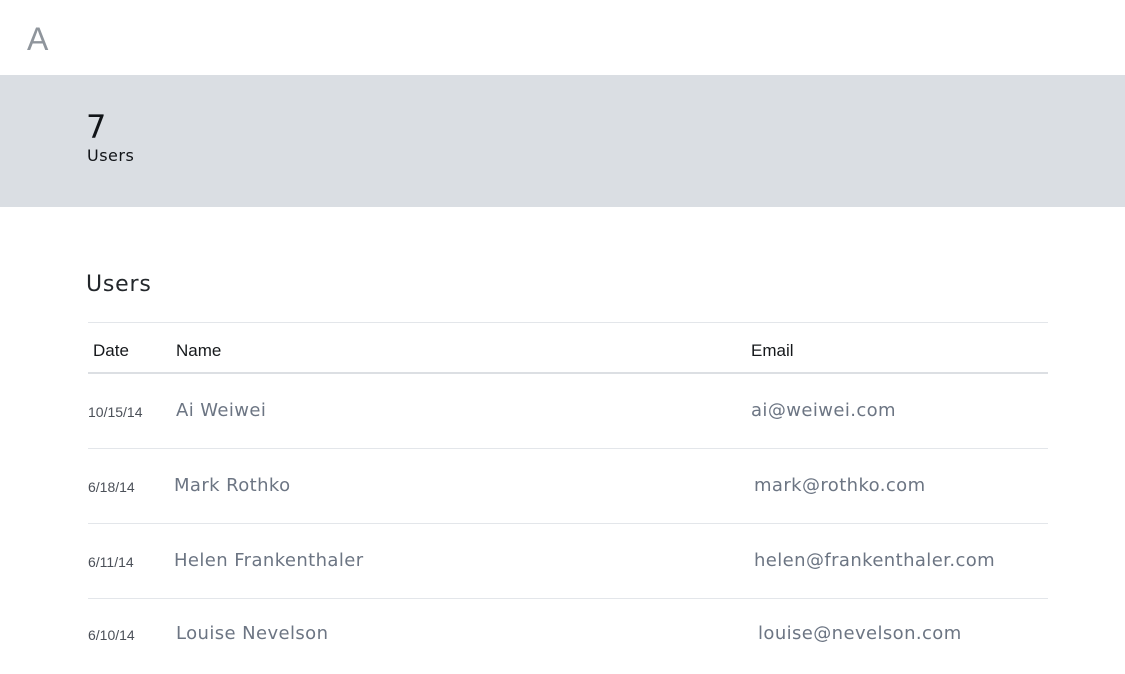 The image size is (1125, 674). I want to click on row-name: Ai Weiwei, so click(221, 410).